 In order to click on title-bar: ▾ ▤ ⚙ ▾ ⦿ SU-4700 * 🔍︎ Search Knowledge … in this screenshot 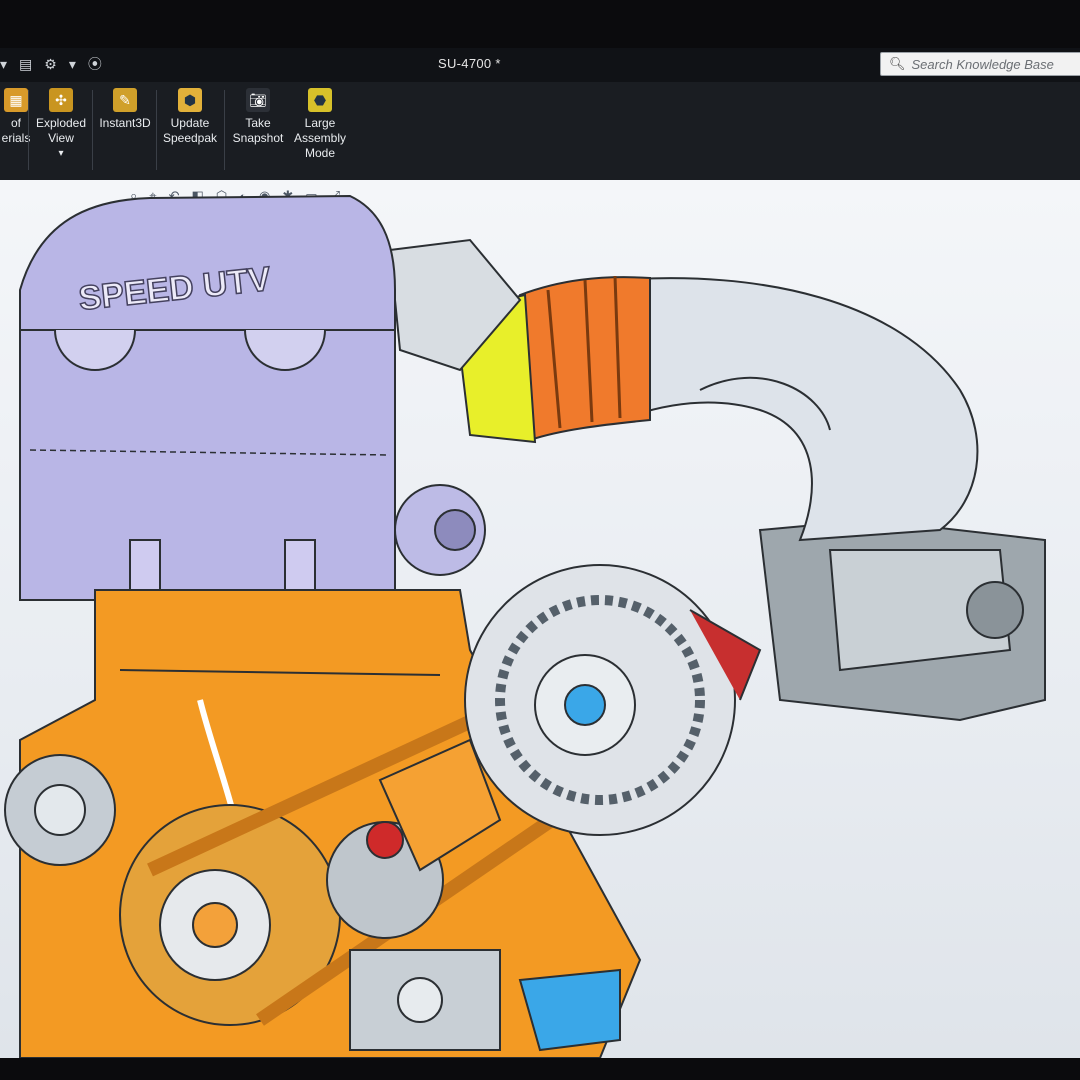, I will do `click(540, 65)`.